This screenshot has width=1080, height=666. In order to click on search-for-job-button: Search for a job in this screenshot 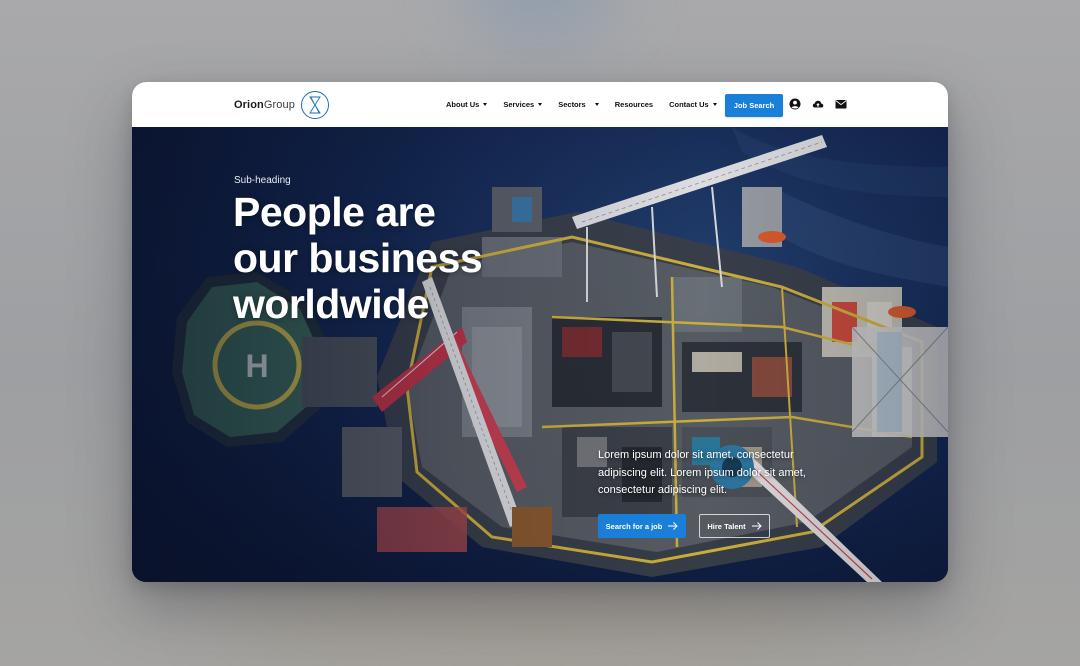, I will do `click(642, 526)`.